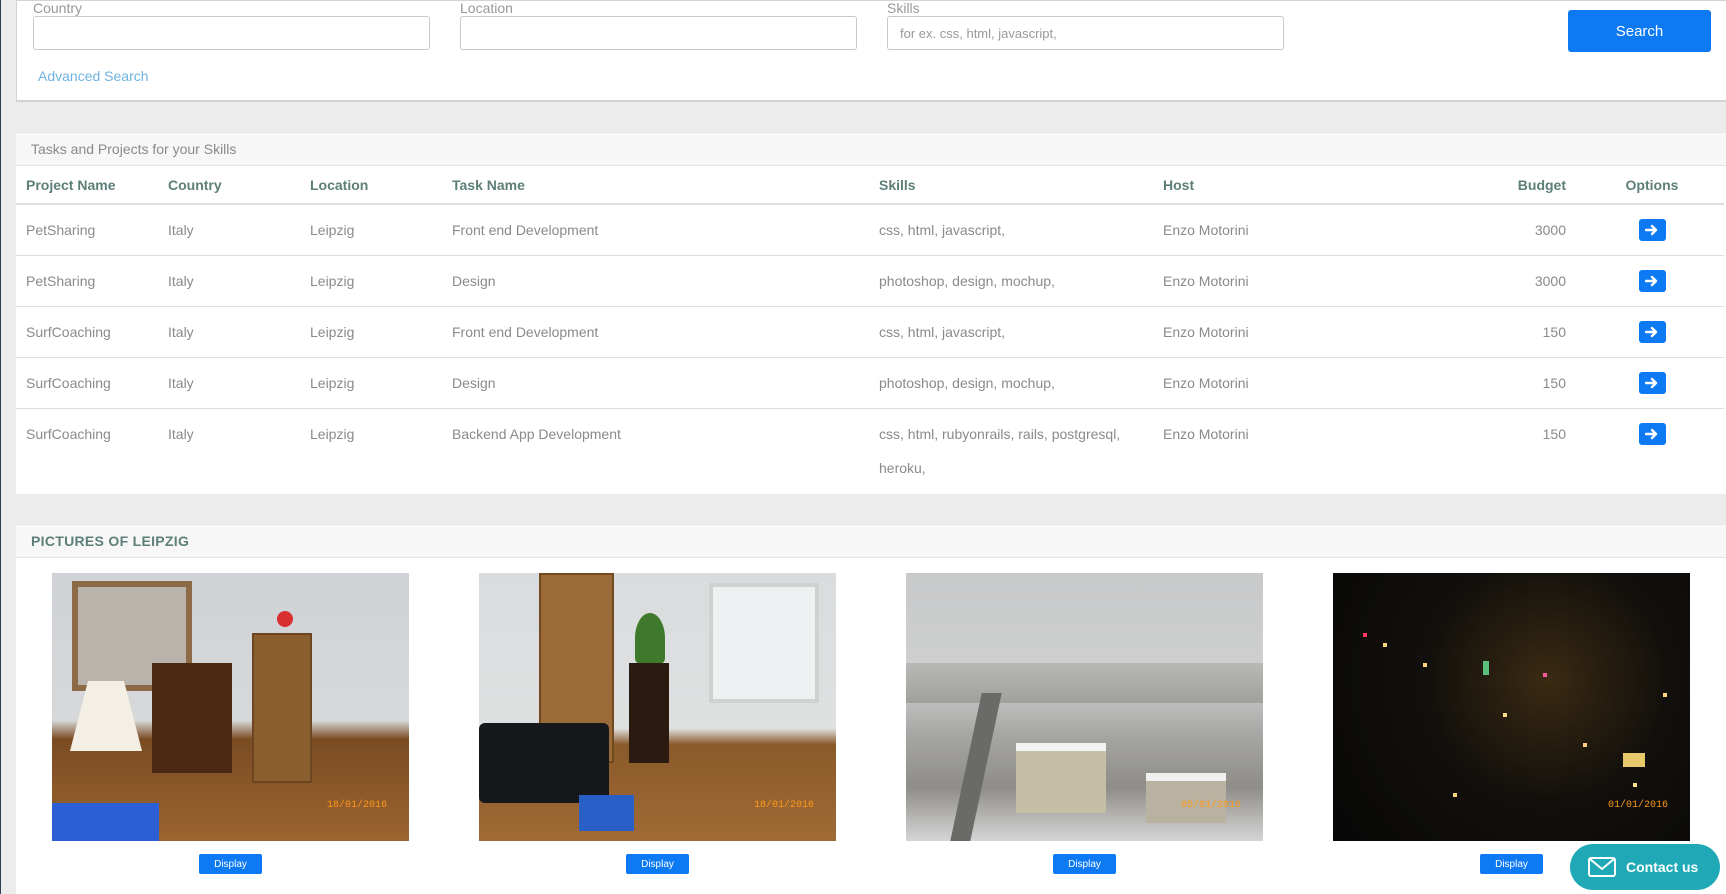 The width and height of the screenshot is (1726, 894). I want to click on column-header-host: Host, so click(1238, 185).